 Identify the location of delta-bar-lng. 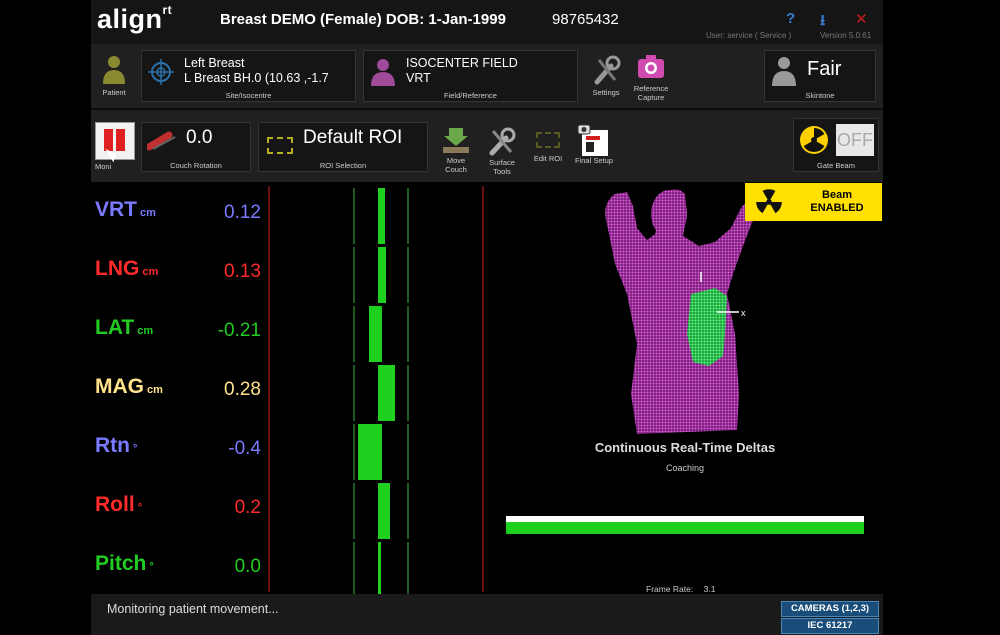
(382, 275).